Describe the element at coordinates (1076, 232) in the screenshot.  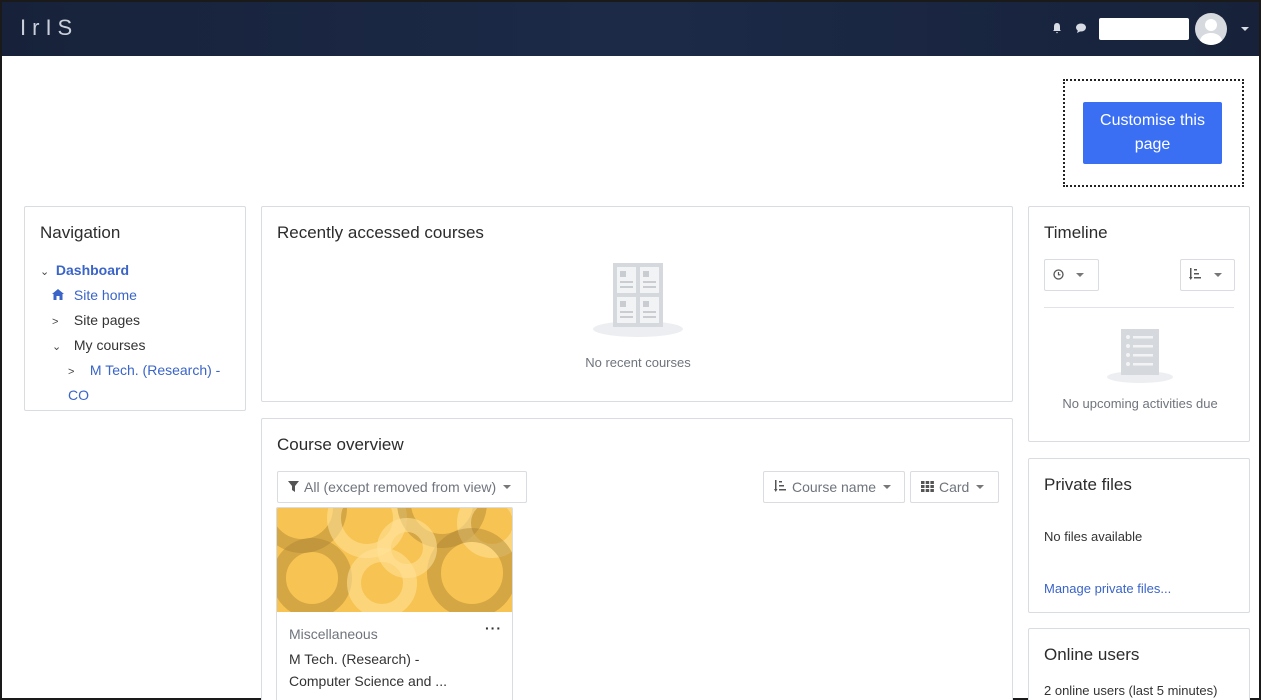
I see `timeline-title: Timeline` at that location.